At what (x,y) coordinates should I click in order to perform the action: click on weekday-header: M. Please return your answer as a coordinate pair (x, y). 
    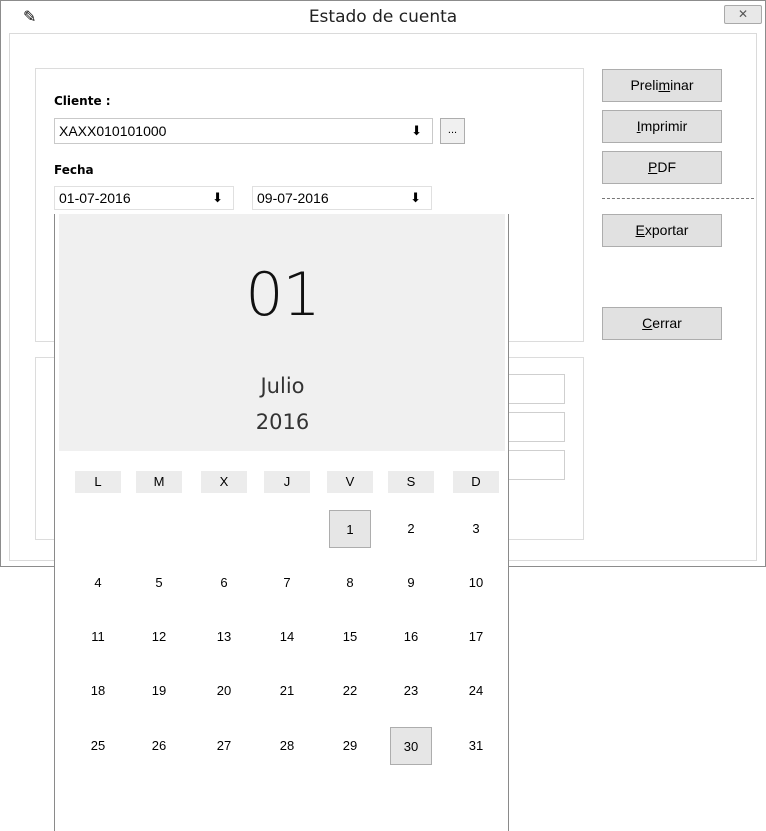
    Looking at the image, I should click on (159, 482).